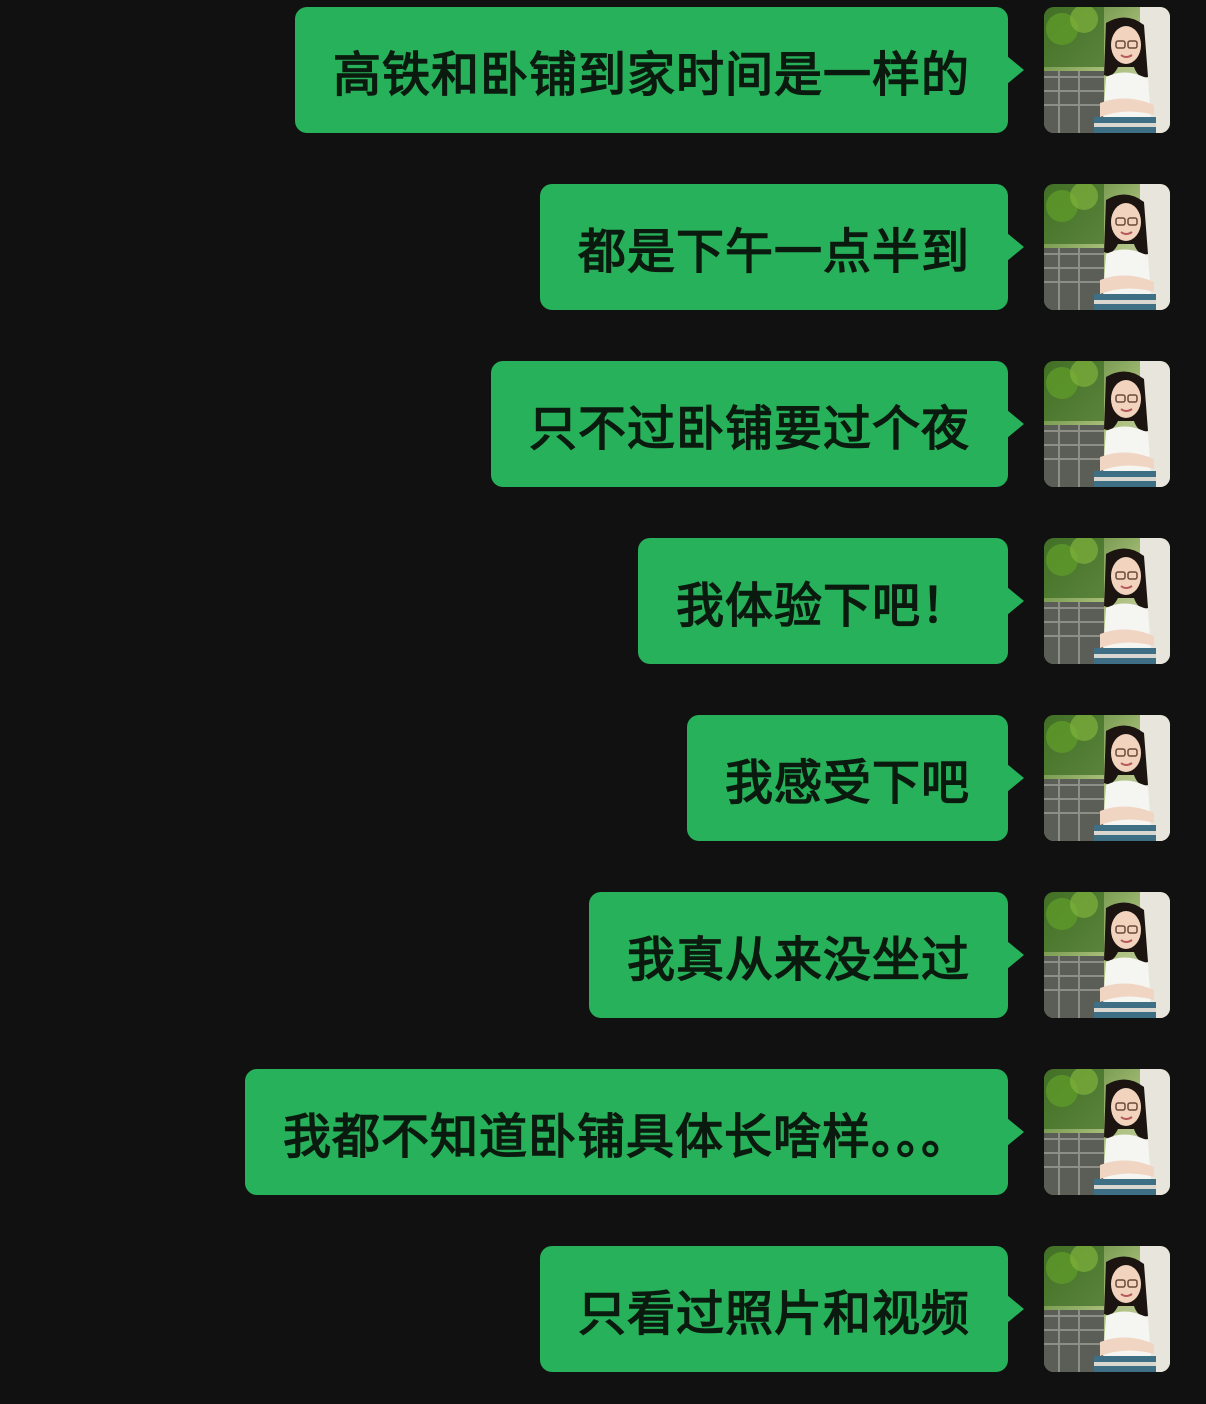 Image resolution: width=1206 pixels, height=1404 pixels. I want to click on message-text: 只不过卧铺要过个夜, so click(749, 429).